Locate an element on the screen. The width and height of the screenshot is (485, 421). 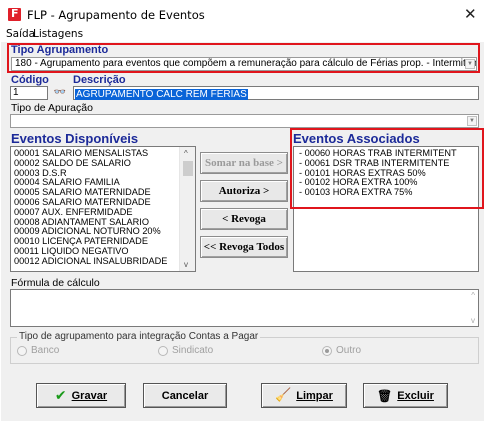
formula-textarea: ^ v is located at coordinates (244, 308).